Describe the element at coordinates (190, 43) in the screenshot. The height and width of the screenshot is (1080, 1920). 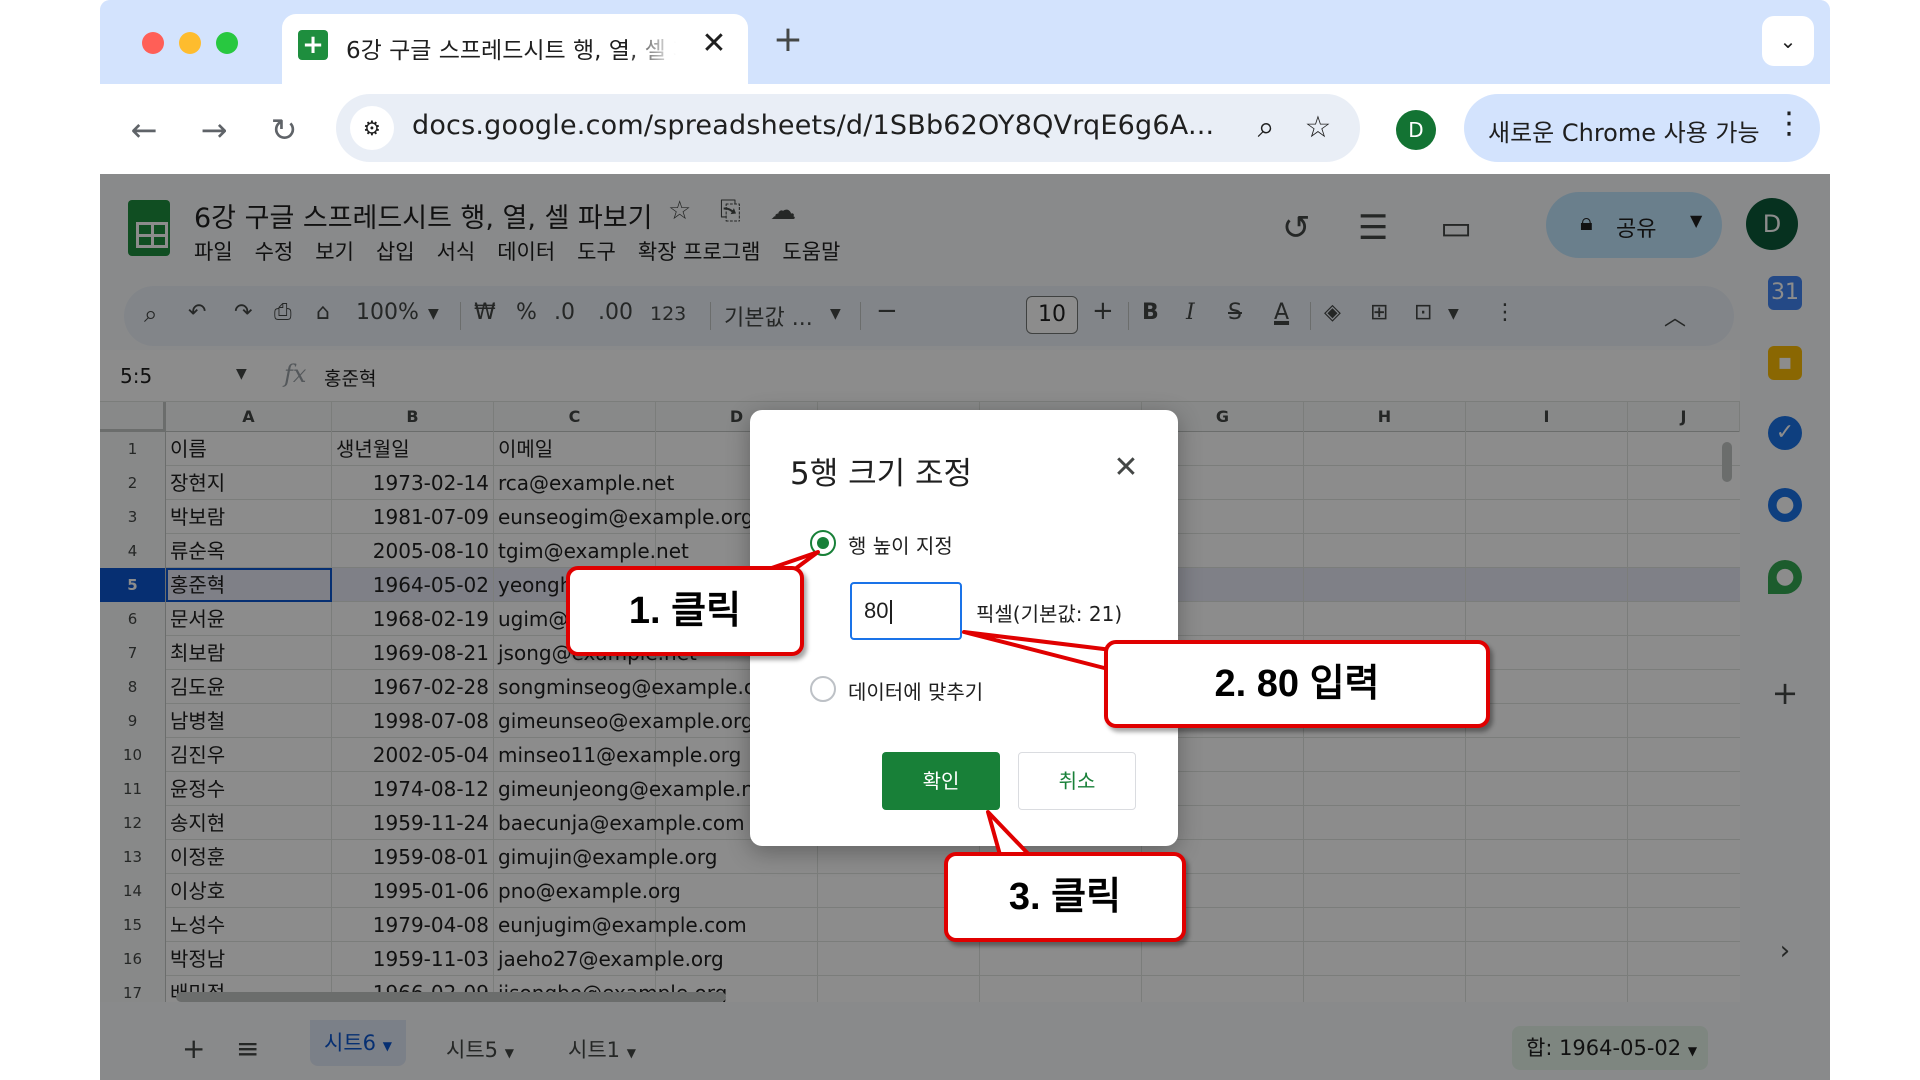
I see `minimize-window-button` at that location.